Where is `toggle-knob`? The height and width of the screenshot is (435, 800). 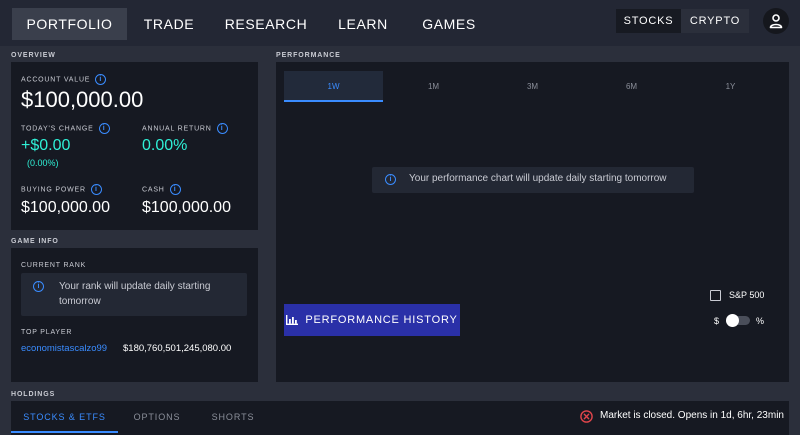 toggle-knob is located at coordinates (732, 320).